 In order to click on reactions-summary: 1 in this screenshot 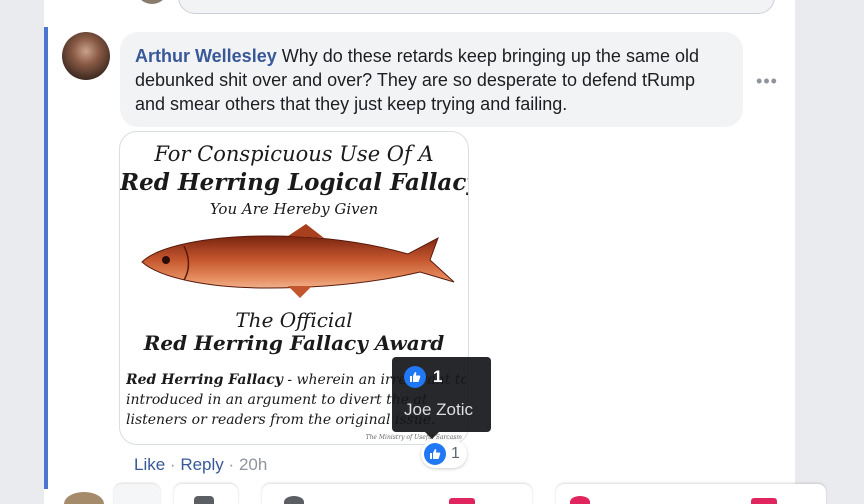, I will do `click(444, 454)`.